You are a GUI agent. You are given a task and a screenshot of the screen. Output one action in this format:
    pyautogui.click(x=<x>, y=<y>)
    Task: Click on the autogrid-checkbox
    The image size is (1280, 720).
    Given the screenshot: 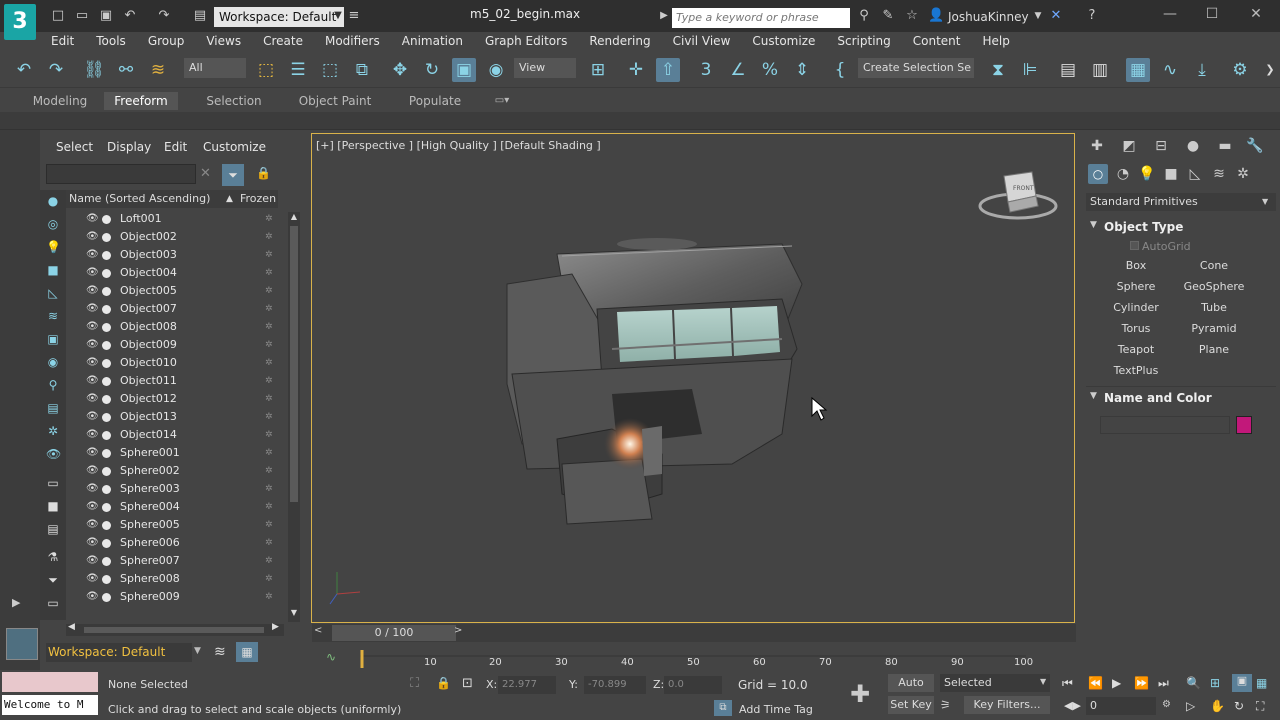 What is the action you would take?
    pyautogui.click(x=1134, y=245)
    